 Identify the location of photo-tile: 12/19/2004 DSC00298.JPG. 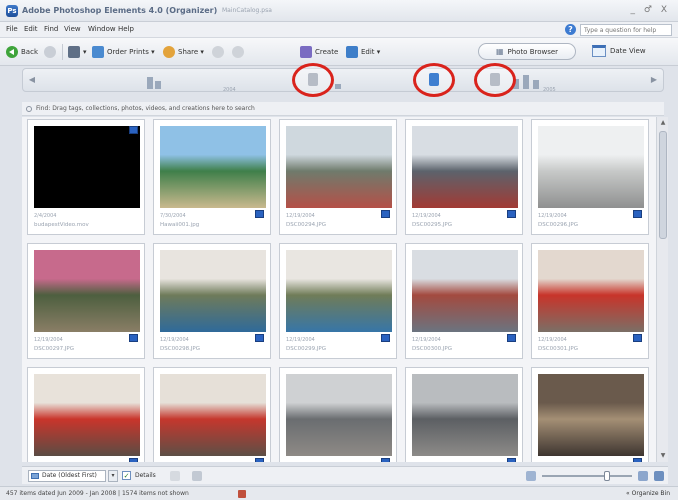
(212, 301).